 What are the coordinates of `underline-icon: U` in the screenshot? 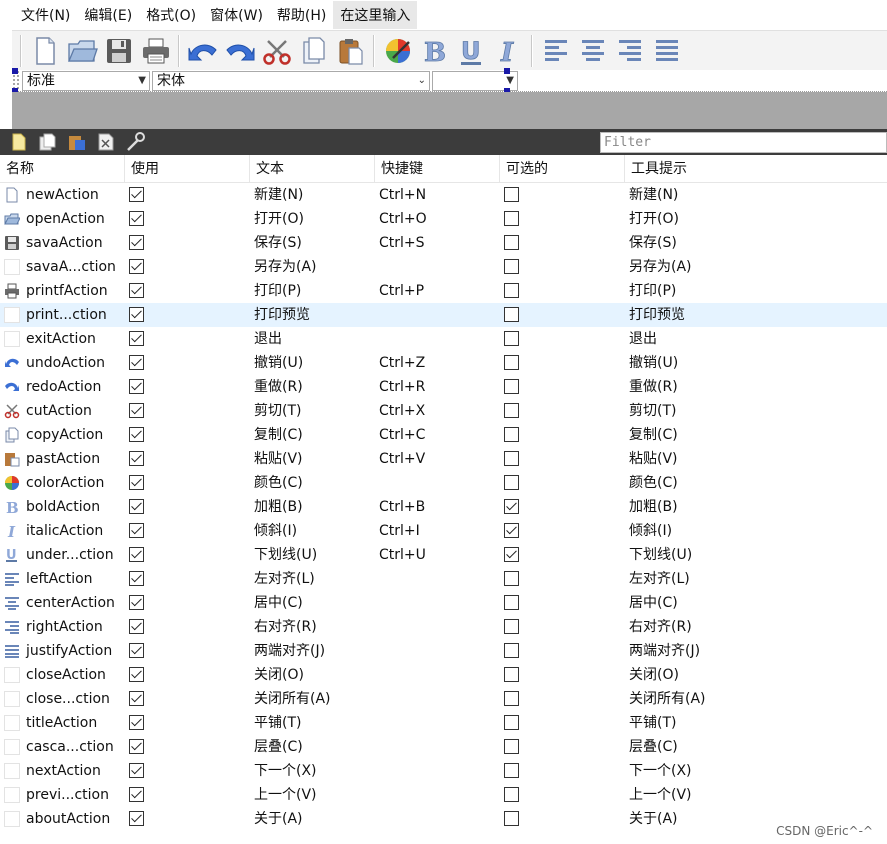 It's located at (471, 51).